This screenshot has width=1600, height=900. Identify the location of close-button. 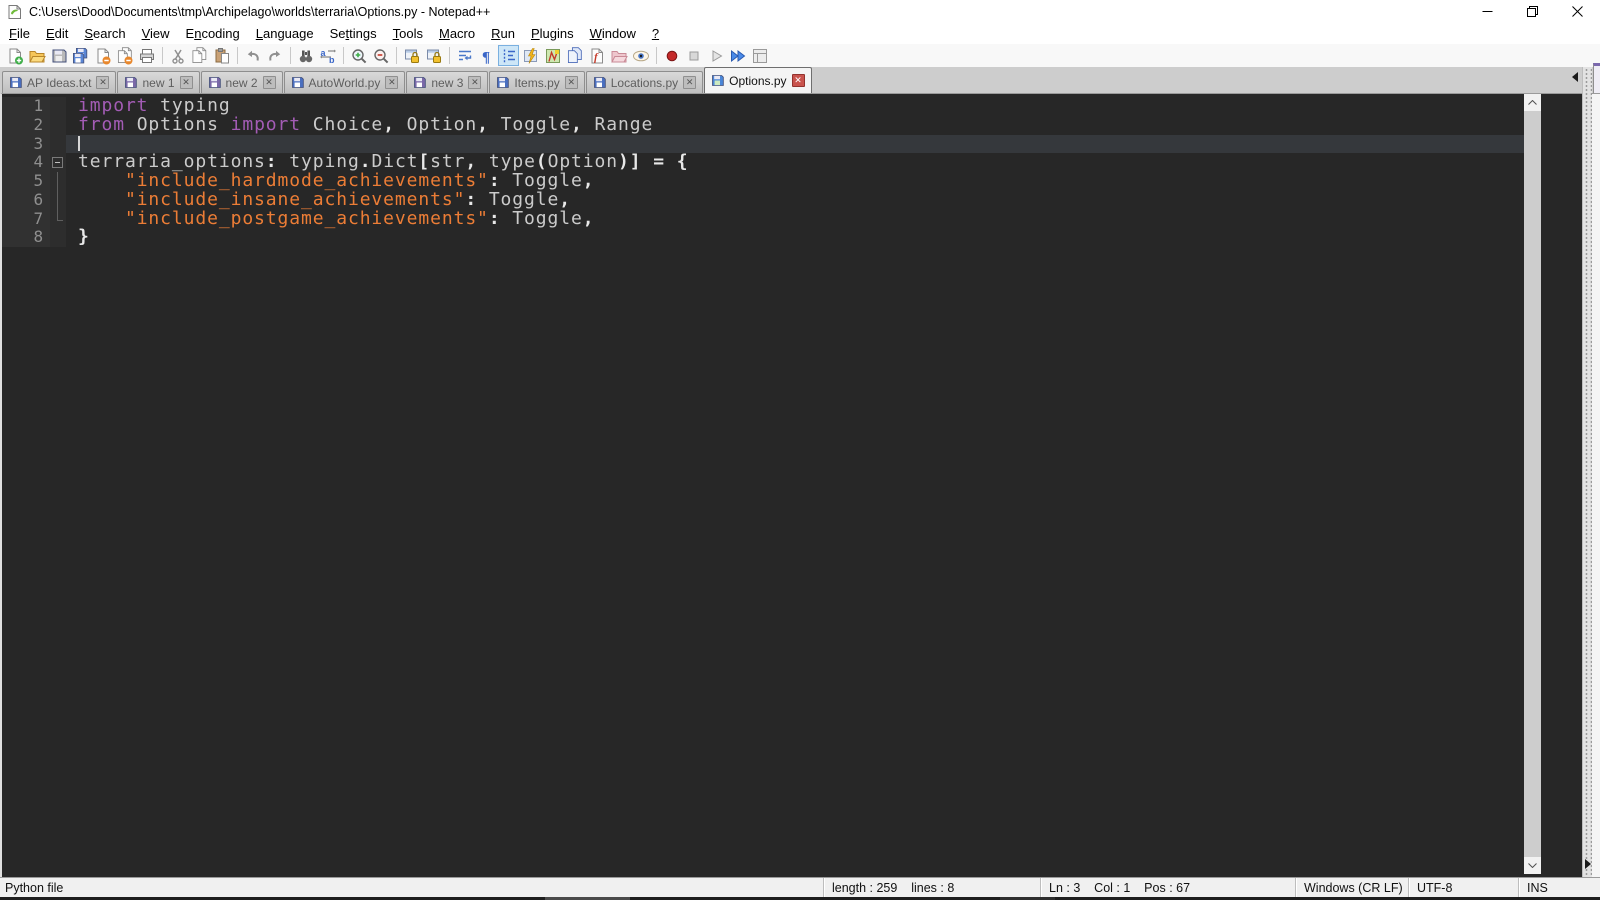
(1577, 11).